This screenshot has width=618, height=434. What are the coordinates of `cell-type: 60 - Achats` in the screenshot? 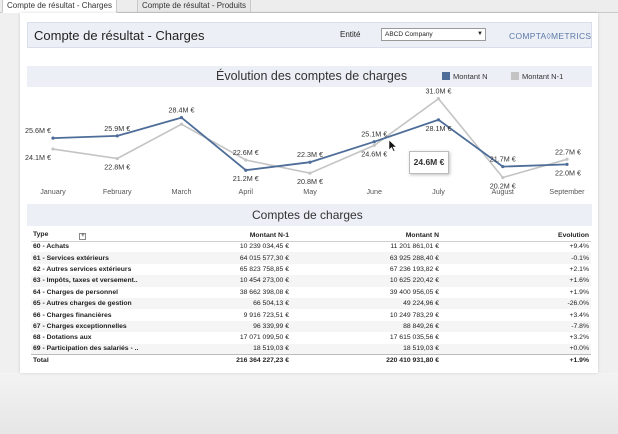 It's located at (51, 247).